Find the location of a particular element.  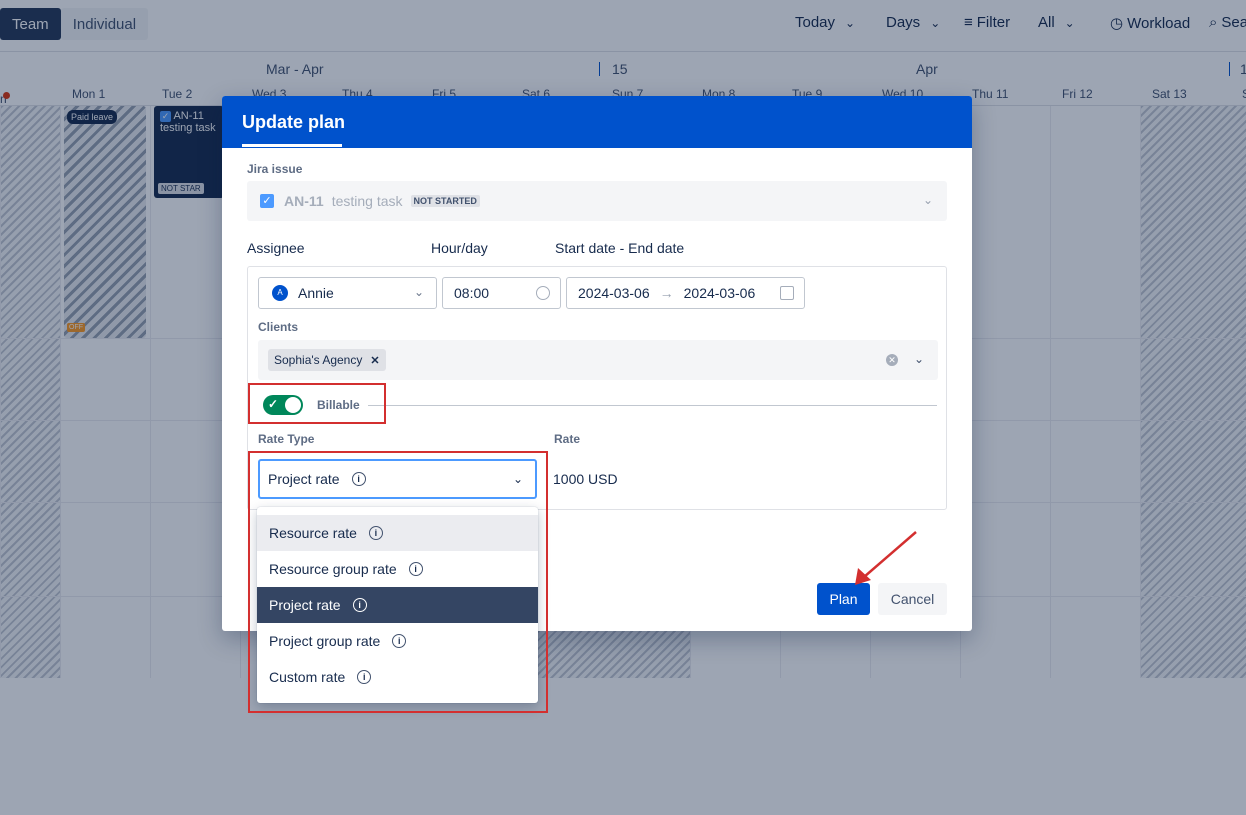

checkbox-icon: ✓ is located at coordinates (267, 201).